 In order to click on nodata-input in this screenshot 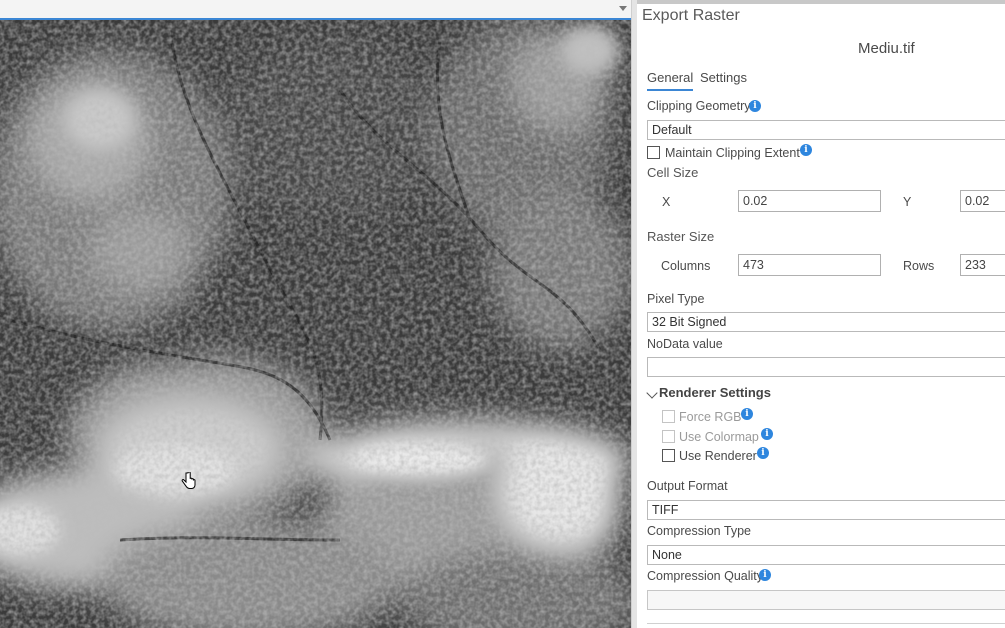, I will do `click(826, 367)`.